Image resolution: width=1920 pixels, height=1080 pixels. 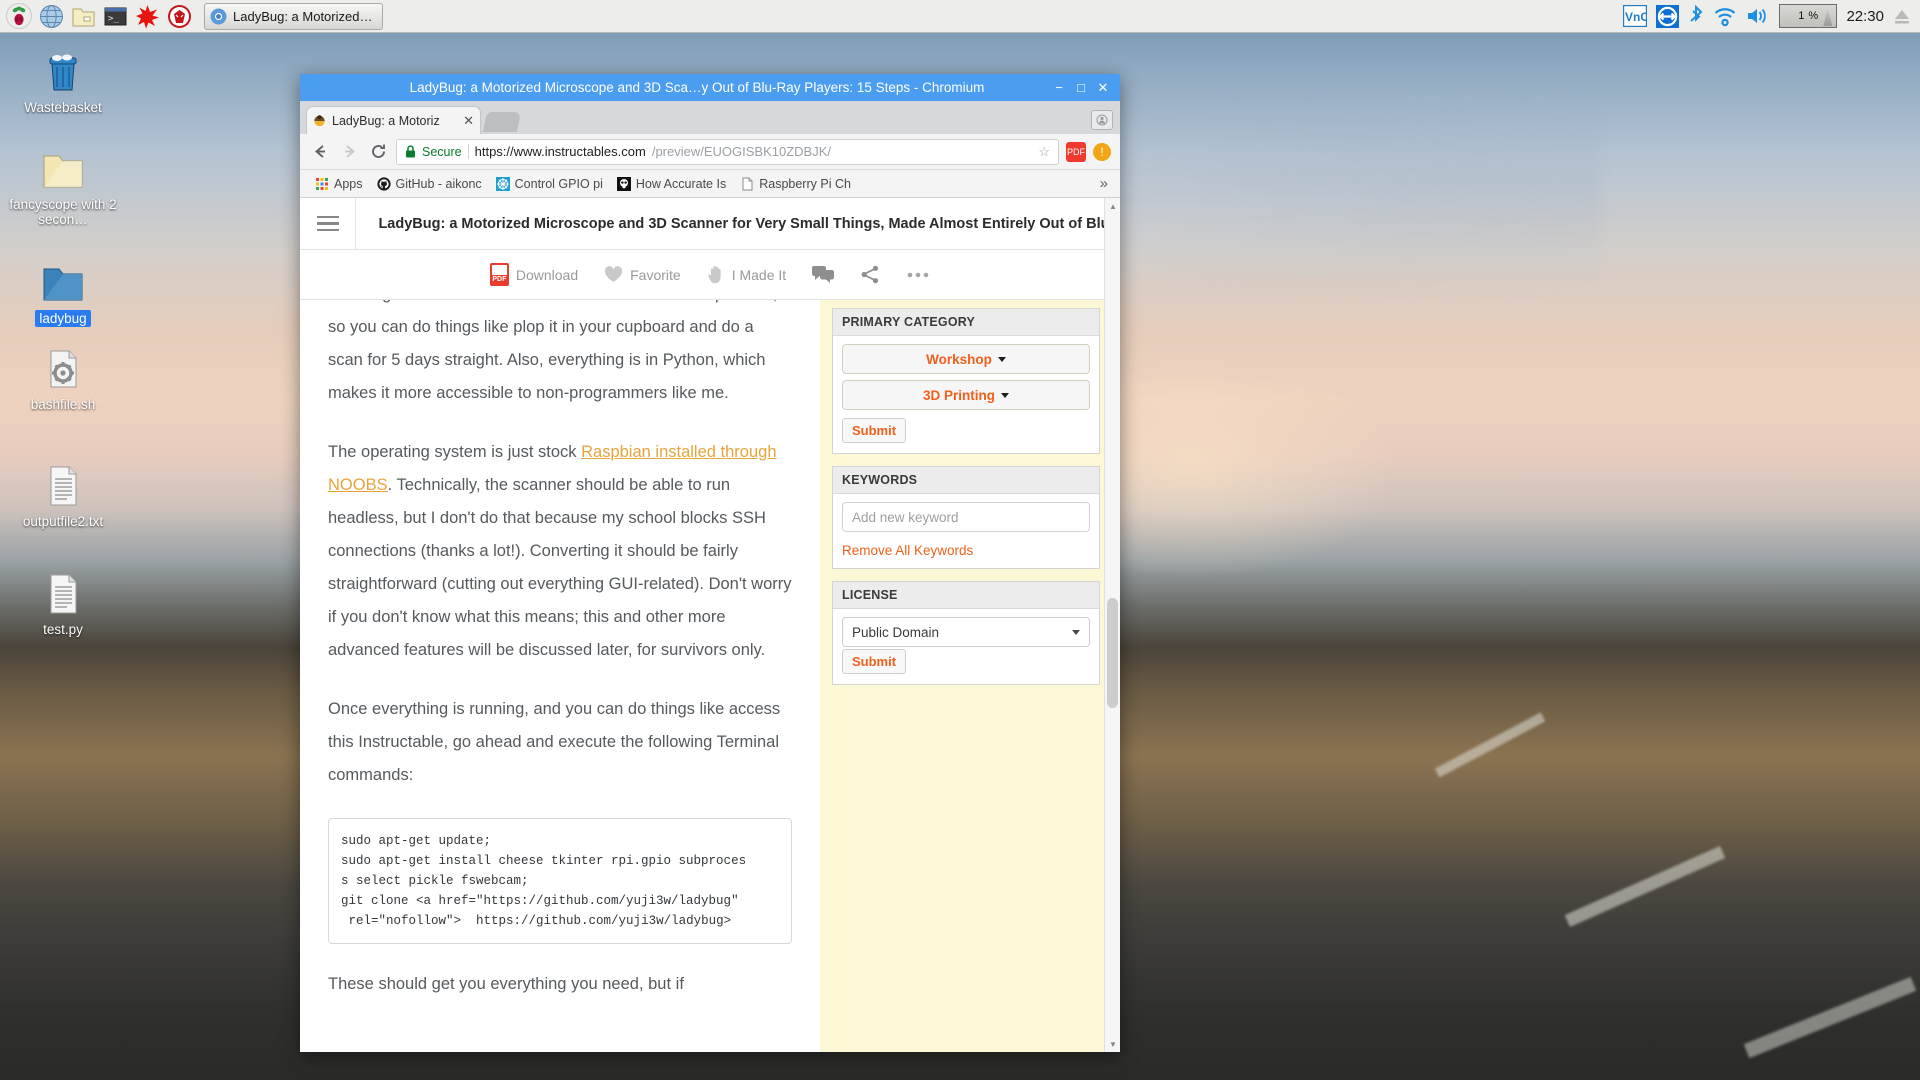 What do you see at coordinates (1112, 653) in the screenshot?
I see `browser-scrollbar-thumb` at bounding box center [1112, 653].